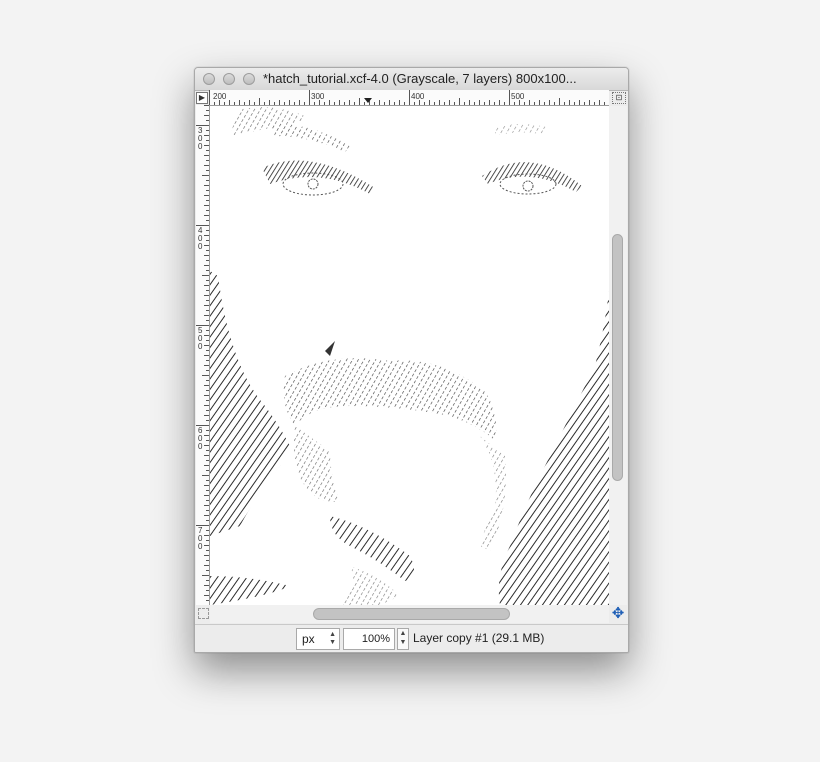 The width and height of the screenshot is (820, 762). I want to click on zoom-window-button, so click(249, 79).